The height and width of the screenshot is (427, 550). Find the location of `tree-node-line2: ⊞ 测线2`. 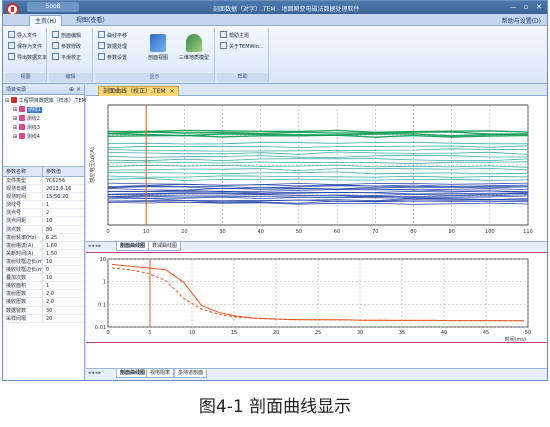

tree-node-line2: ⊞ 测线2 is located at coordinates (43, 119).